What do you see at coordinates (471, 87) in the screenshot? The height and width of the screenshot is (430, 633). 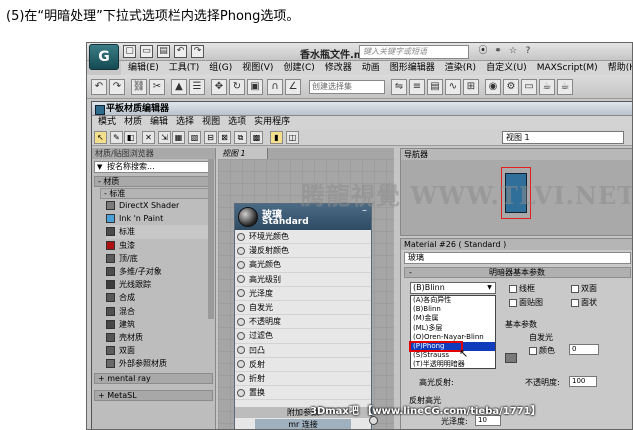 I see `schematic-view-icon: ⊞` at bounding box center [471, 87].